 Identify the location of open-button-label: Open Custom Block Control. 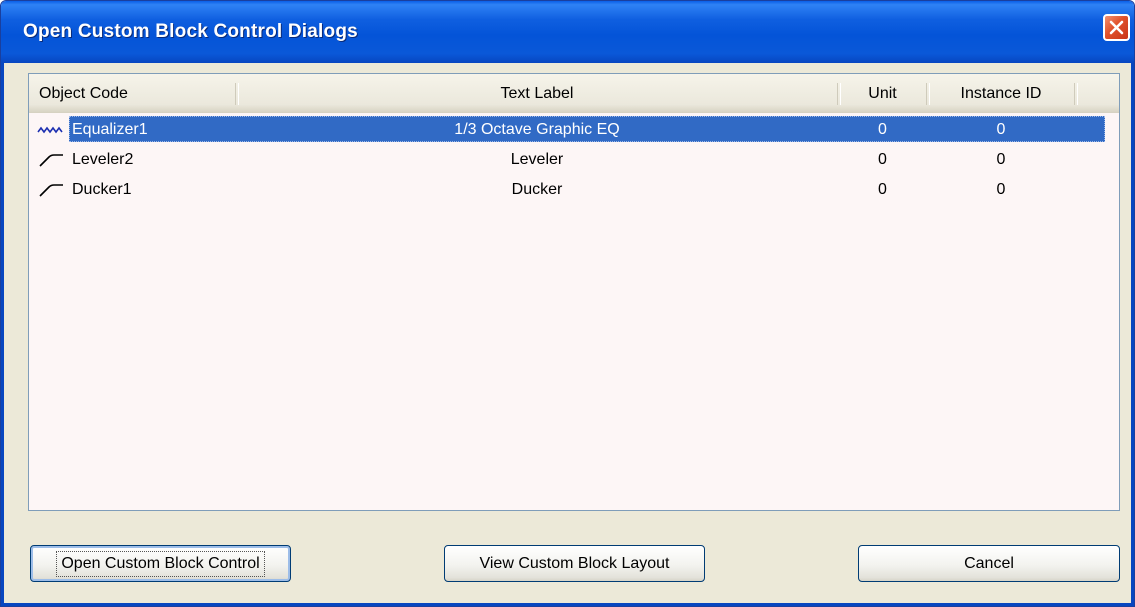
(160, 563).